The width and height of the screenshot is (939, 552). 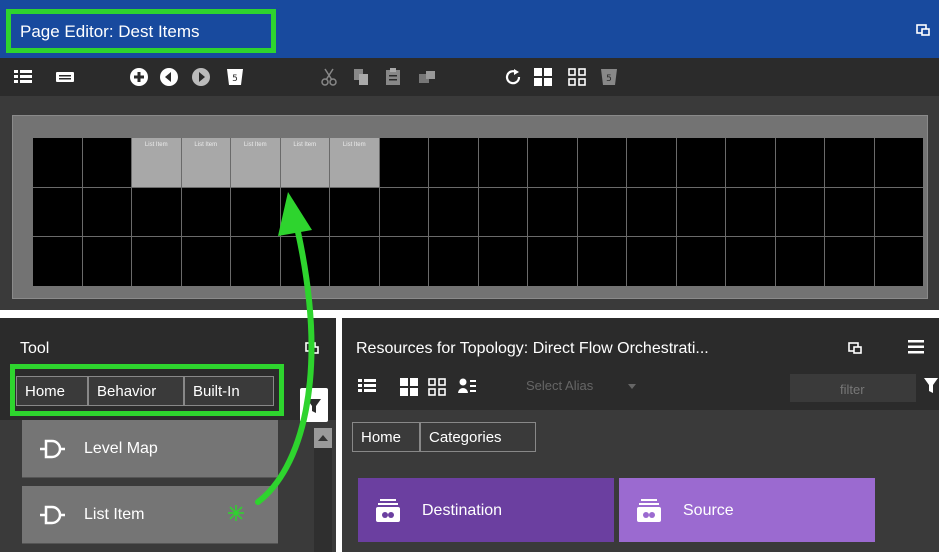 I want to click on cut-icon, so click(x=329, y=77).